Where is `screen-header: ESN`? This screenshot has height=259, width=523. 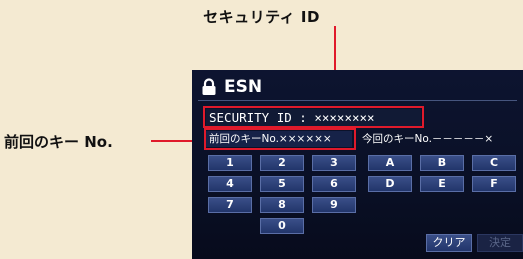 screen-header: ESN is located at coordinates (231, 87).